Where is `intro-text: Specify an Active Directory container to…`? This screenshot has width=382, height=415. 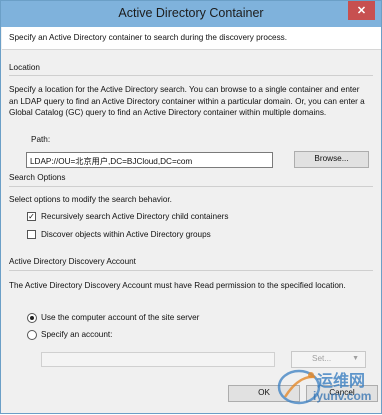
intro-text: Specify an Active Directory container to… is located at coordinates (148, 37).